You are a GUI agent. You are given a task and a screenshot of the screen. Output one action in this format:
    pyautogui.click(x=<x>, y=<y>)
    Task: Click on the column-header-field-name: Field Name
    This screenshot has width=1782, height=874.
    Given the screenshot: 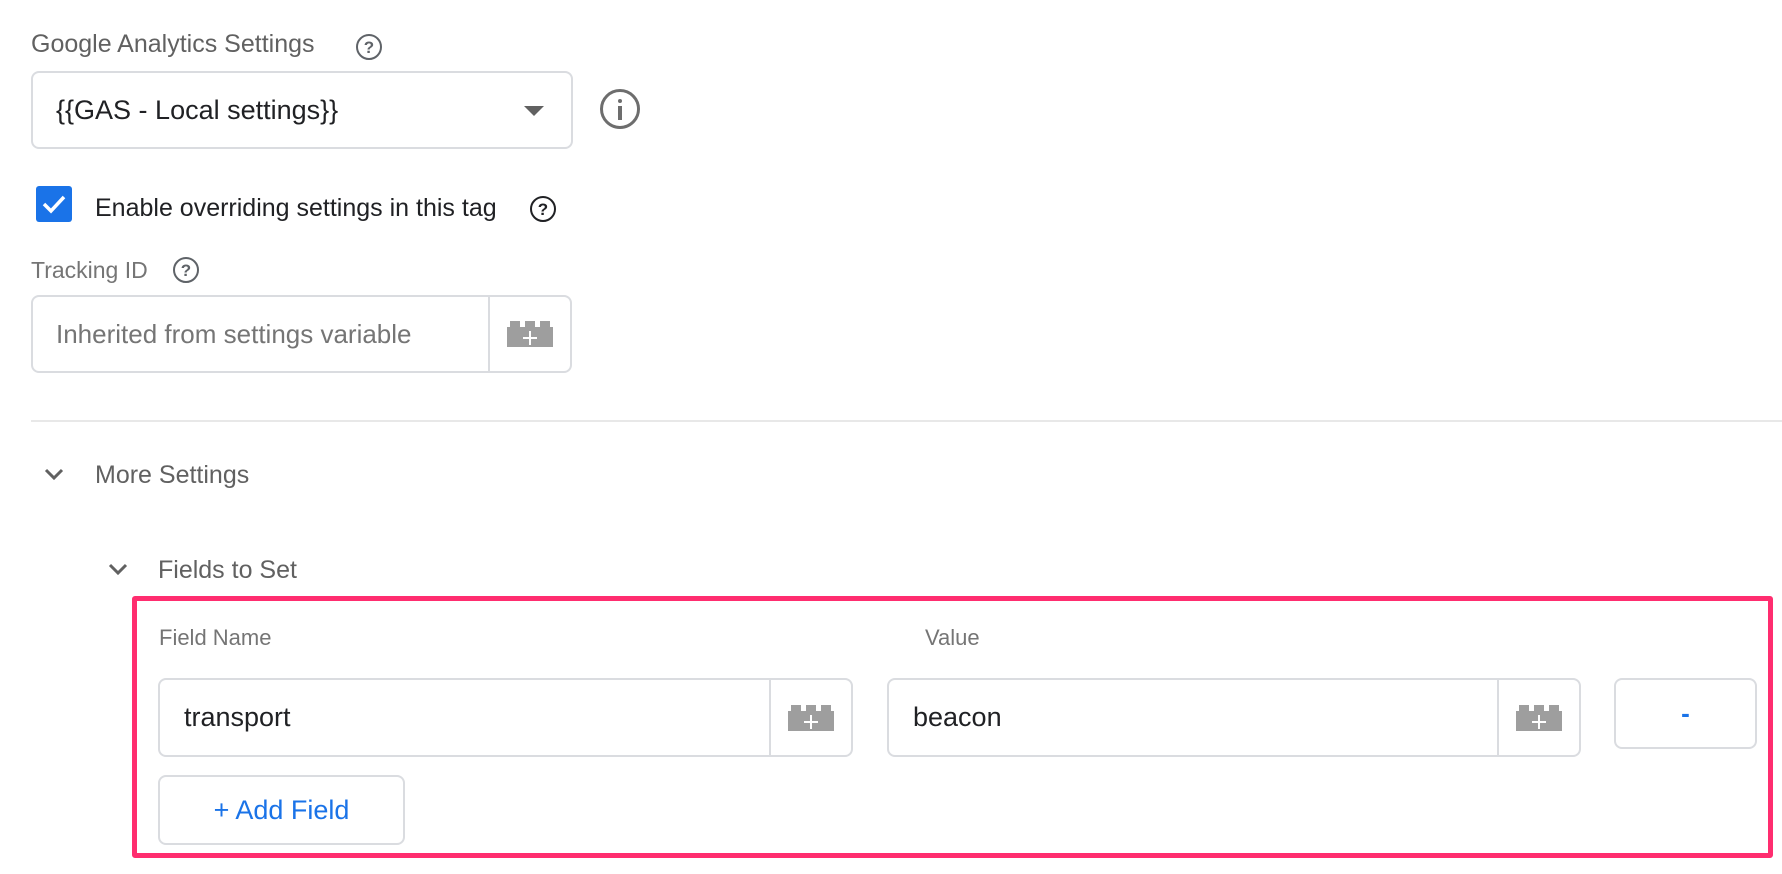 What is the action you would take?
    pyautogui.click(x=215, y=637)
    